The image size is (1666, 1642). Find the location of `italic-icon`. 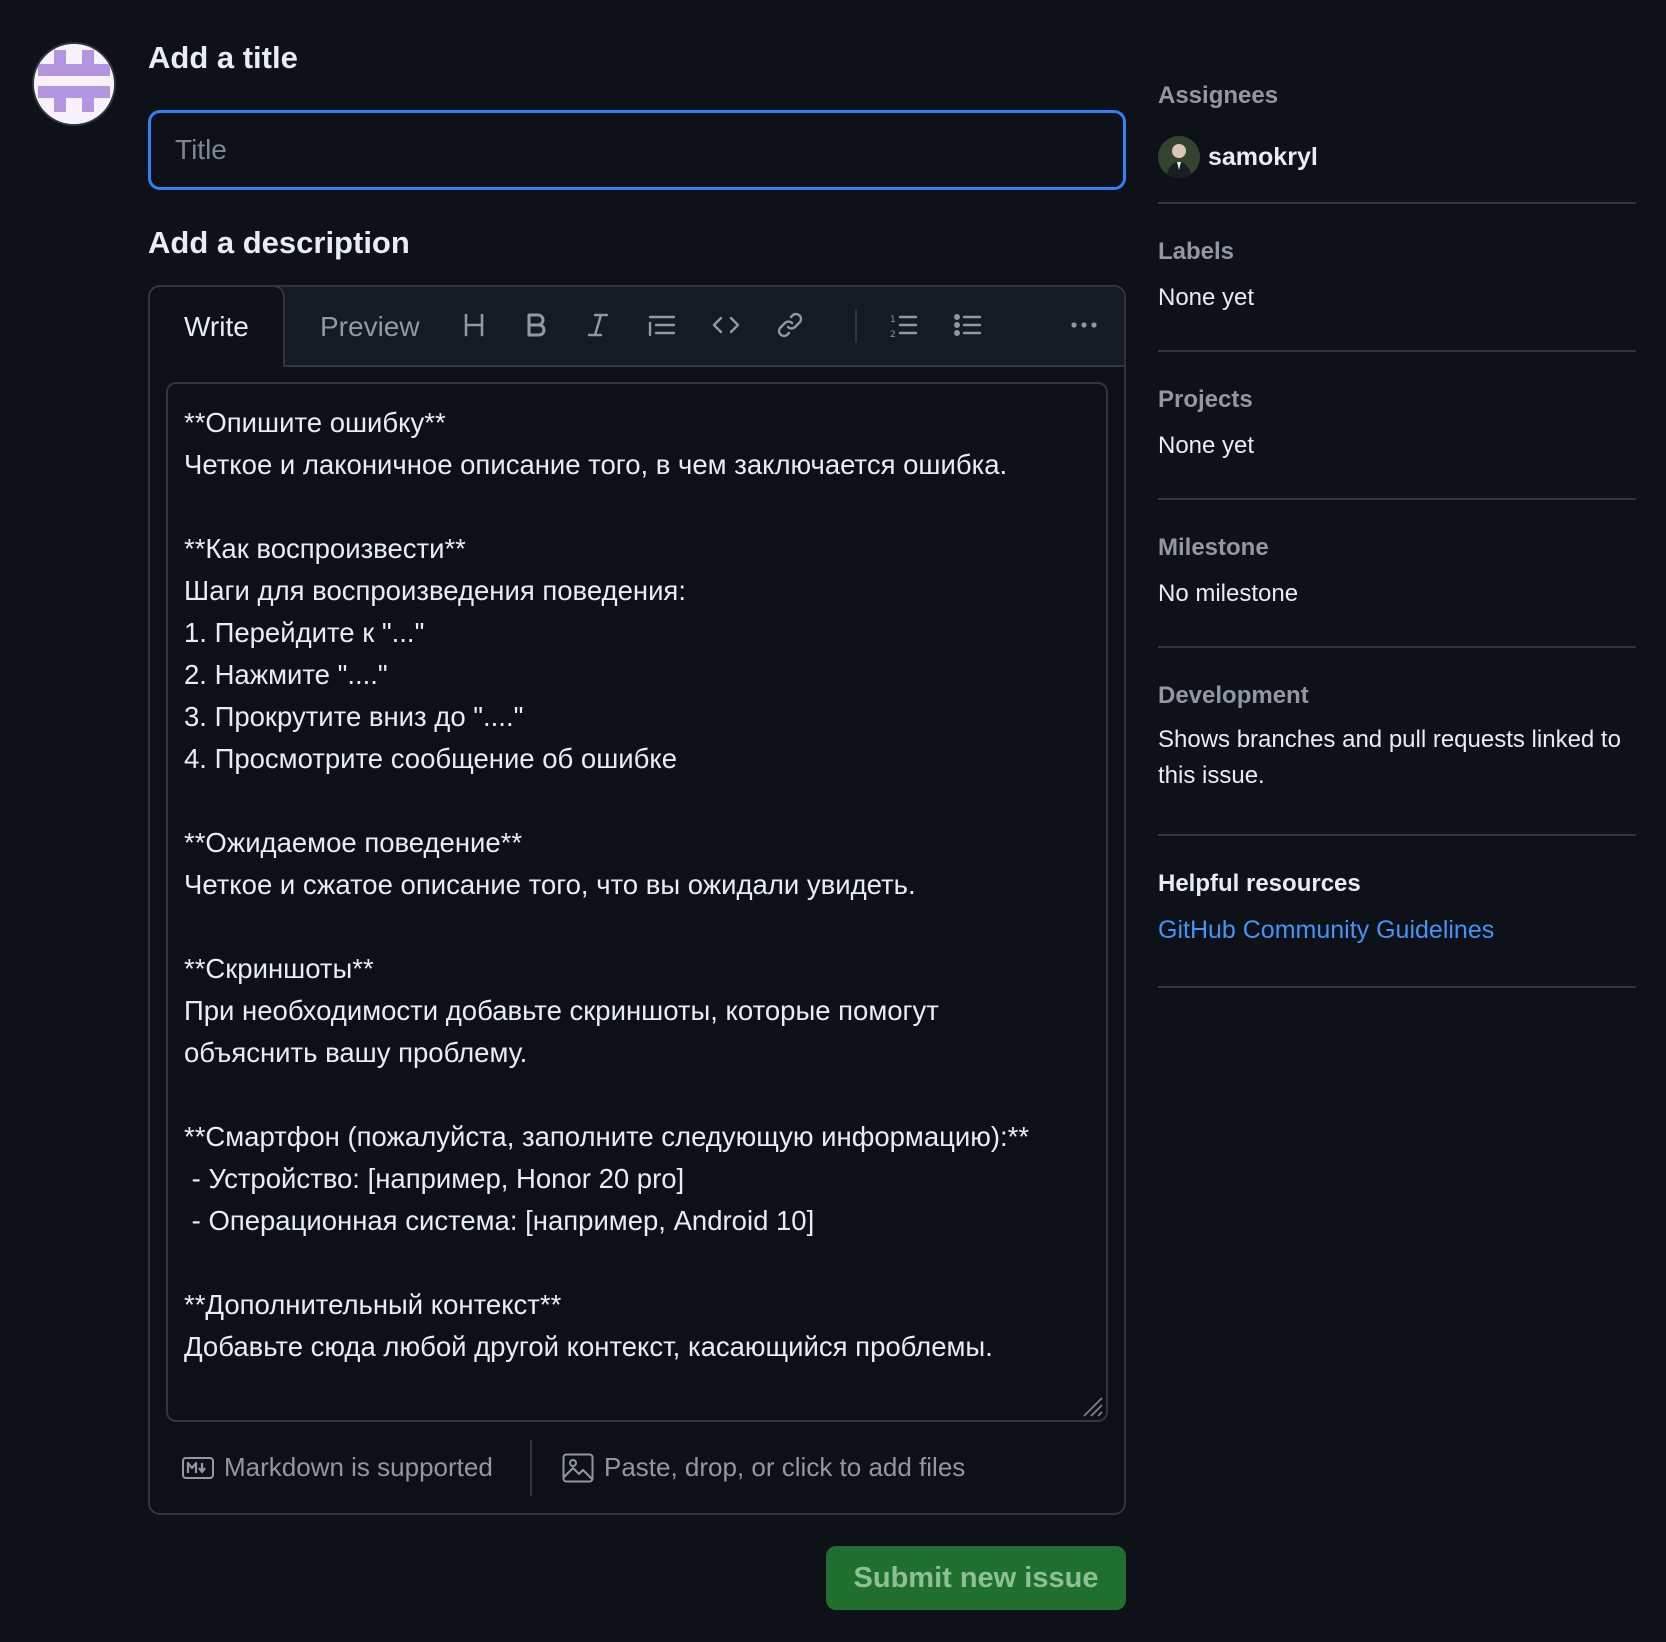

italic-icon is located at coordinates (598, 325).